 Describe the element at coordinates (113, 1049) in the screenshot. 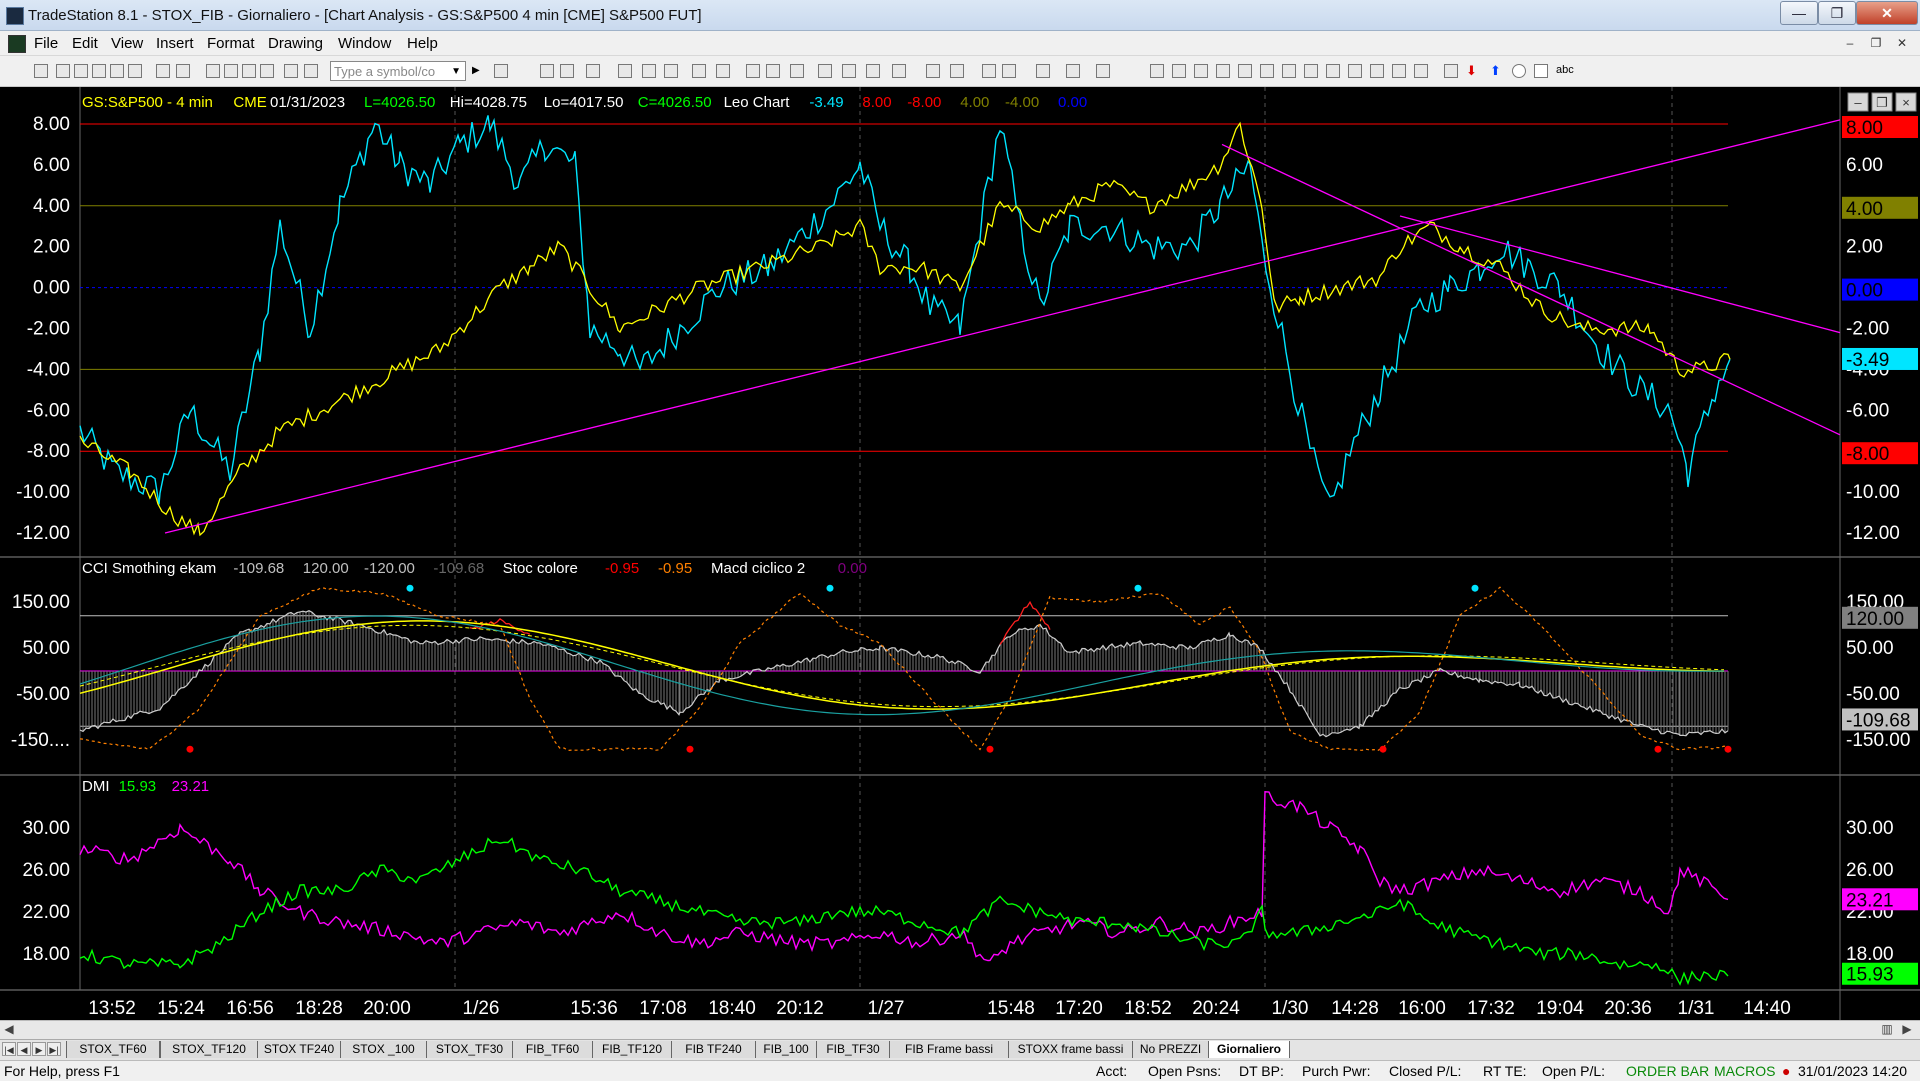

I see `tab-stox-tf60: STOX_TF60` at that location.